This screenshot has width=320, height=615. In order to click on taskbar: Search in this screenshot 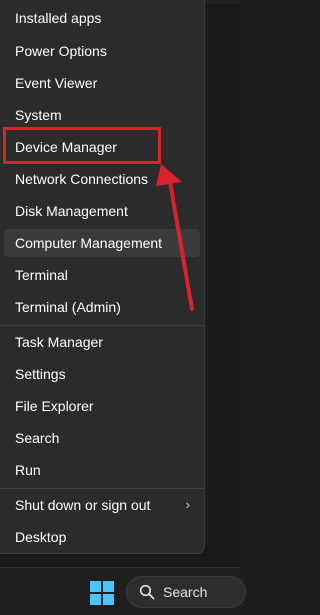, I will do `click(123, 591)`.